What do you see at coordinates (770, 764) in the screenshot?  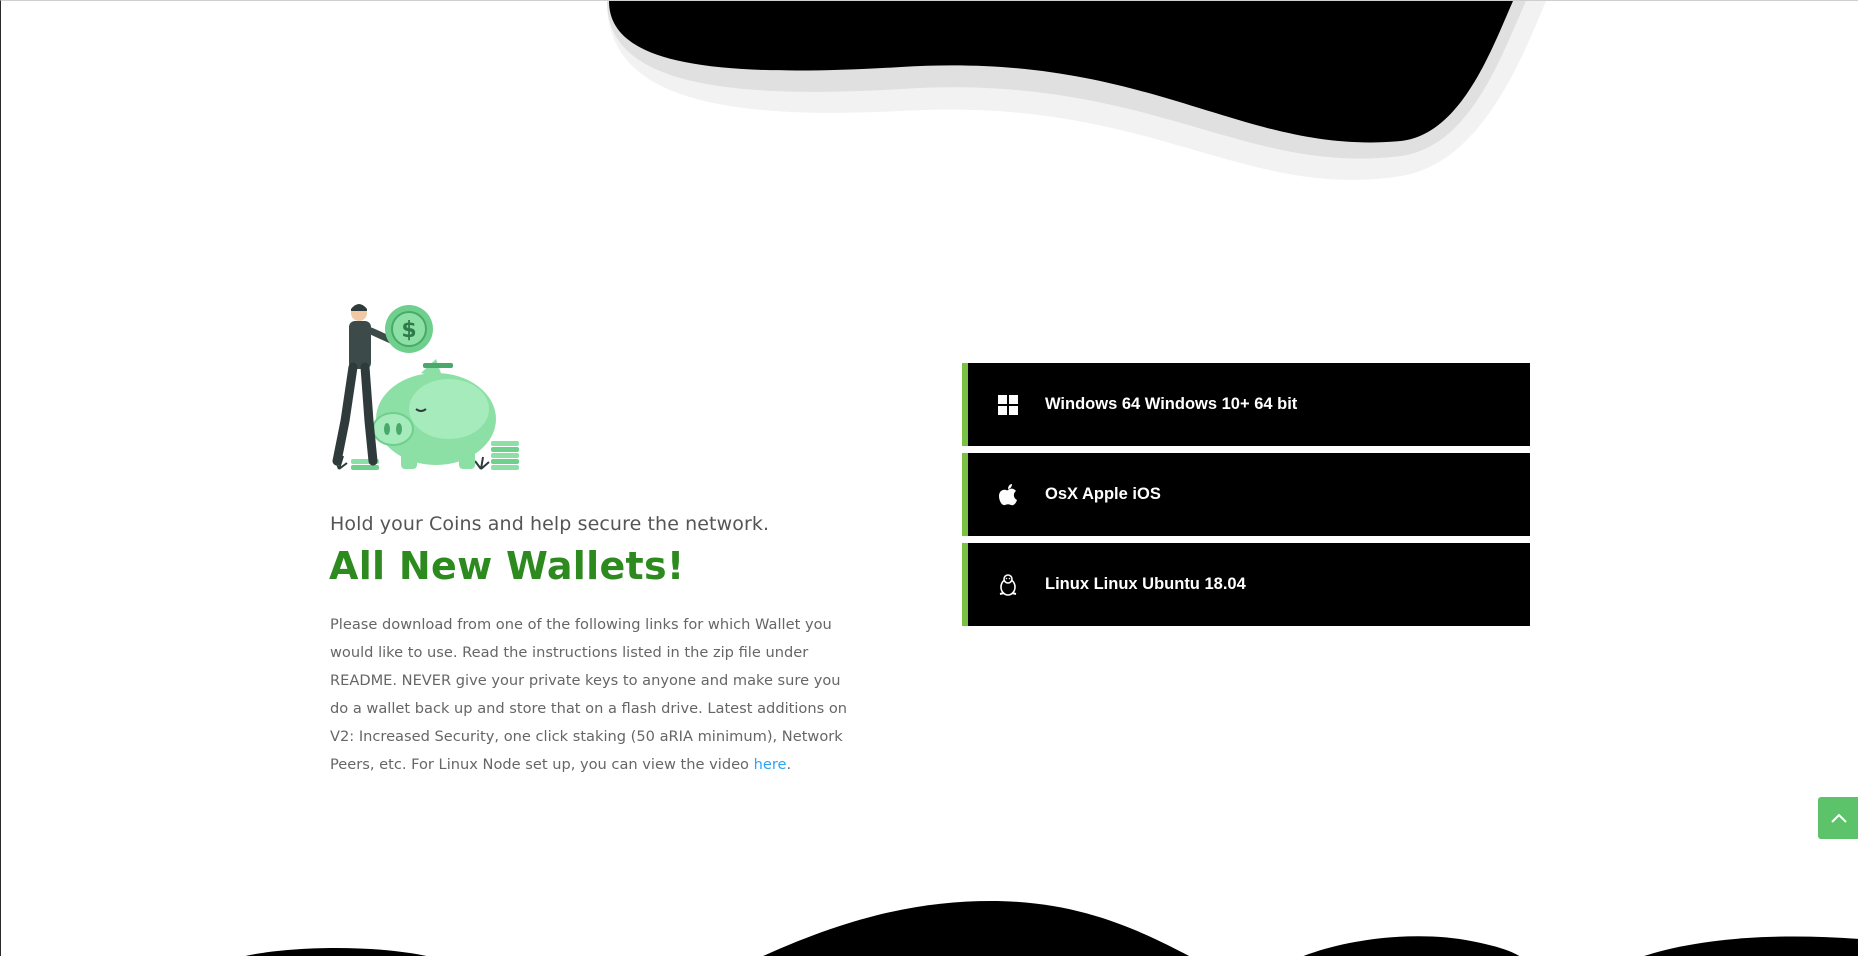 I see `video-link: here` at bounding box center [770, 764].